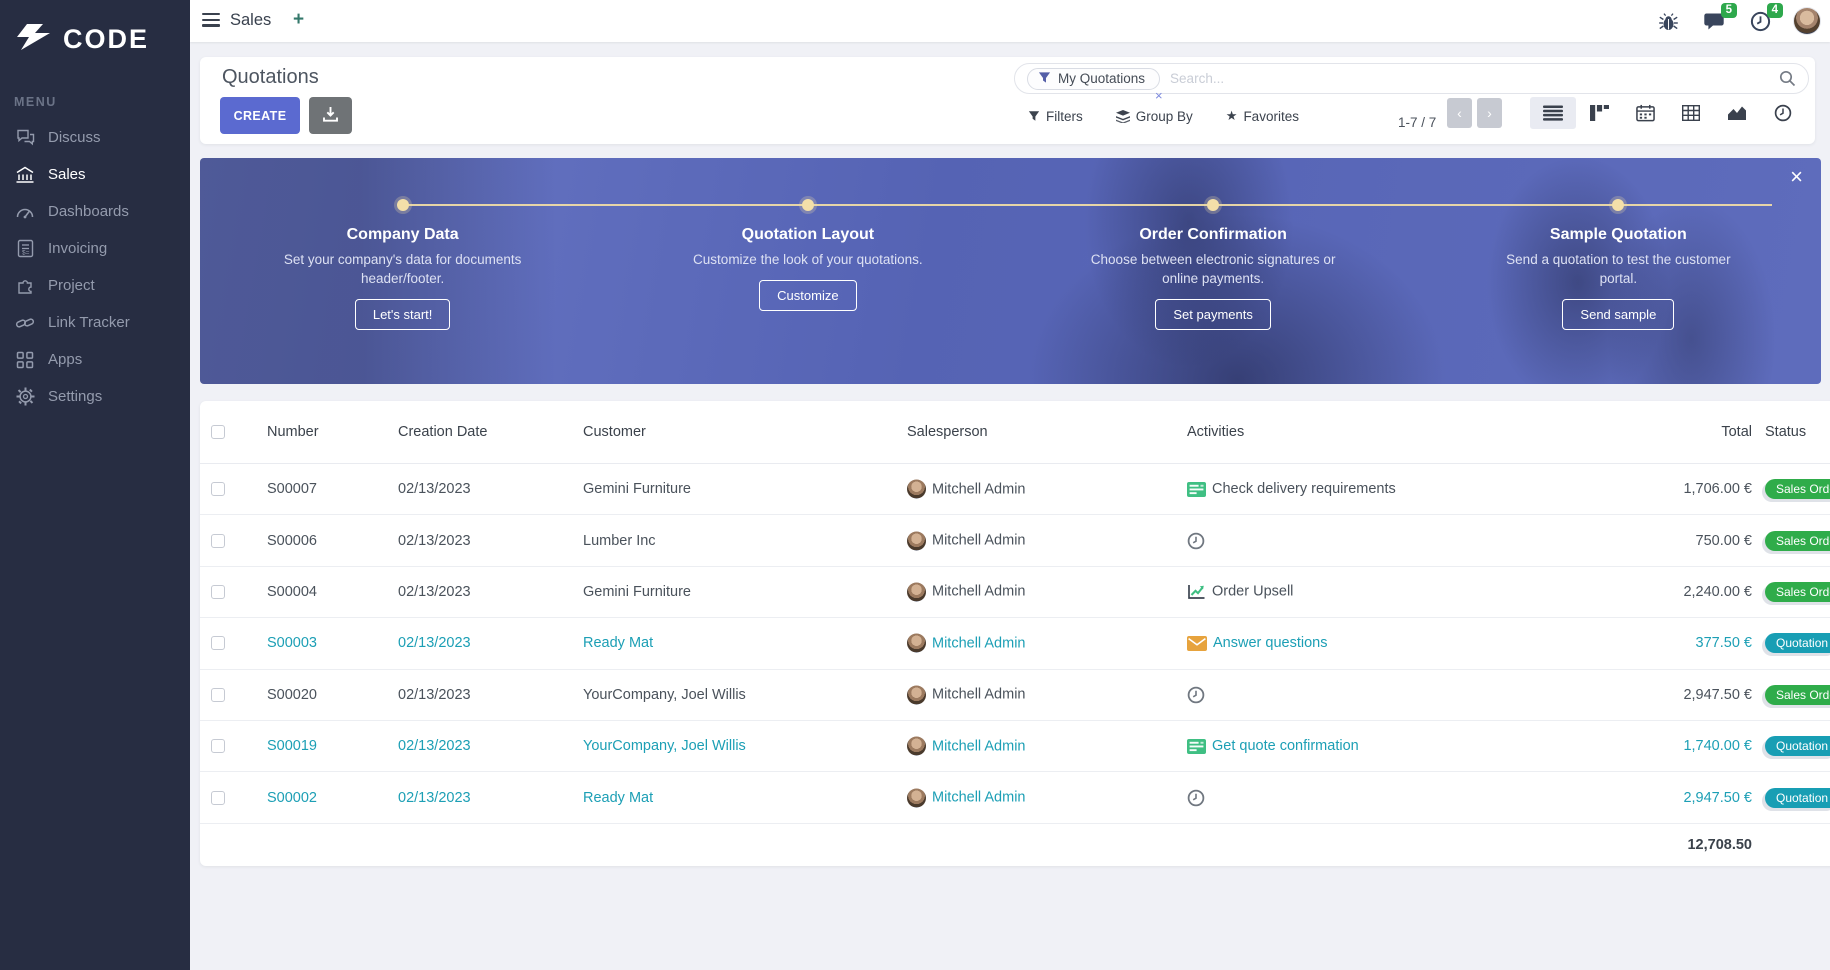  I want to click on sidebar-item-discuss: Discuss, so click(95, 137).